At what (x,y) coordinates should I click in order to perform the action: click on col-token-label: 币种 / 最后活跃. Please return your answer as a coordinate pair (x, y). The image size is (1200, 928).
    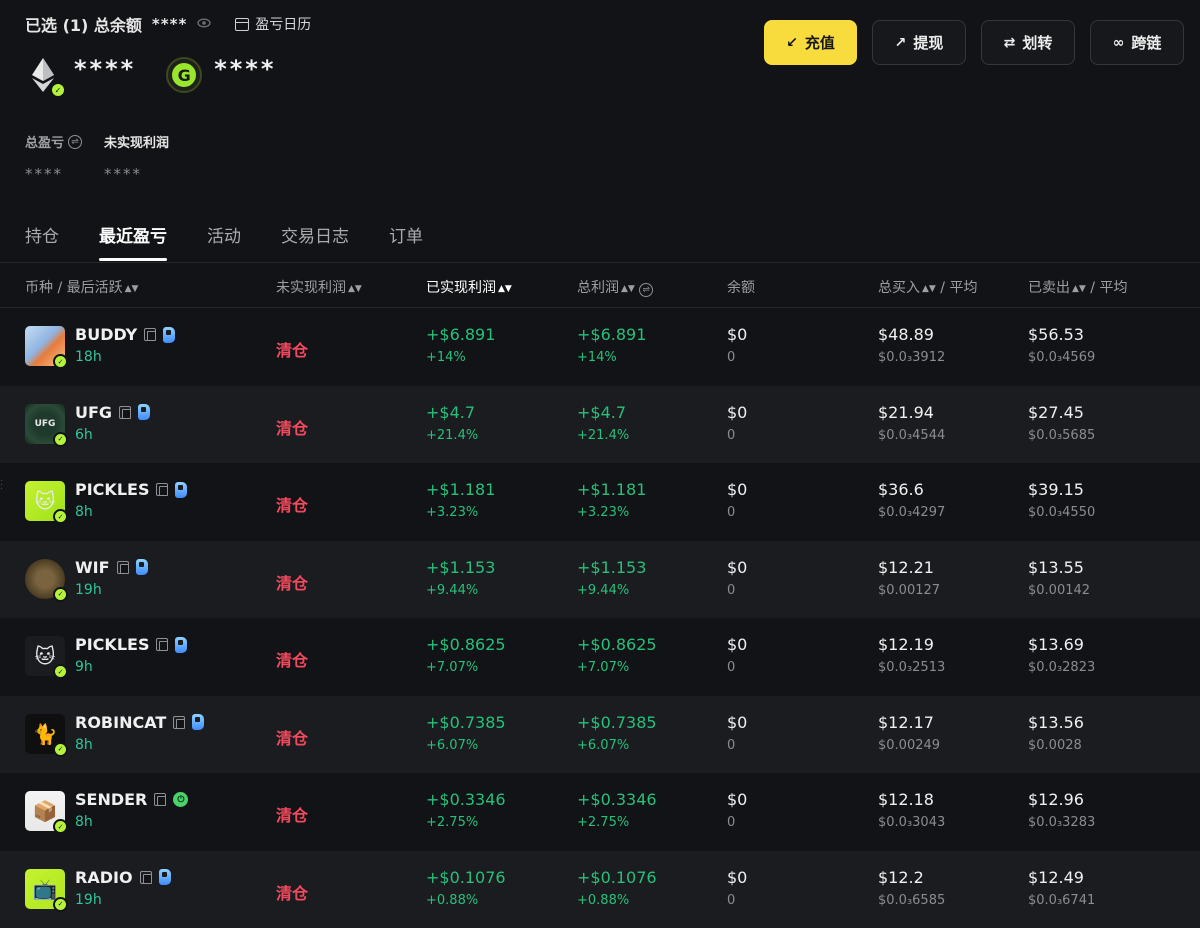
    Looking at the image, I should click on (74, 288).